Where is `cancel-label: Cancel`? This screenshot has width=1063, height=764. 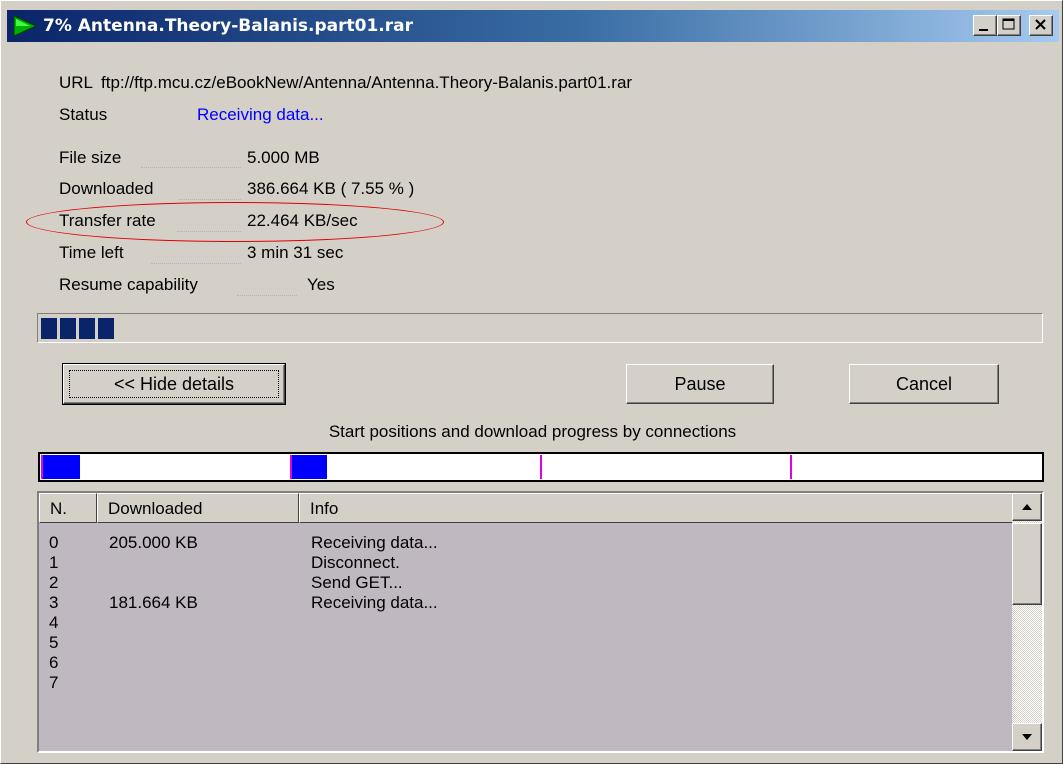
cancel-label: Cancel is located at coordinates (924, 383).